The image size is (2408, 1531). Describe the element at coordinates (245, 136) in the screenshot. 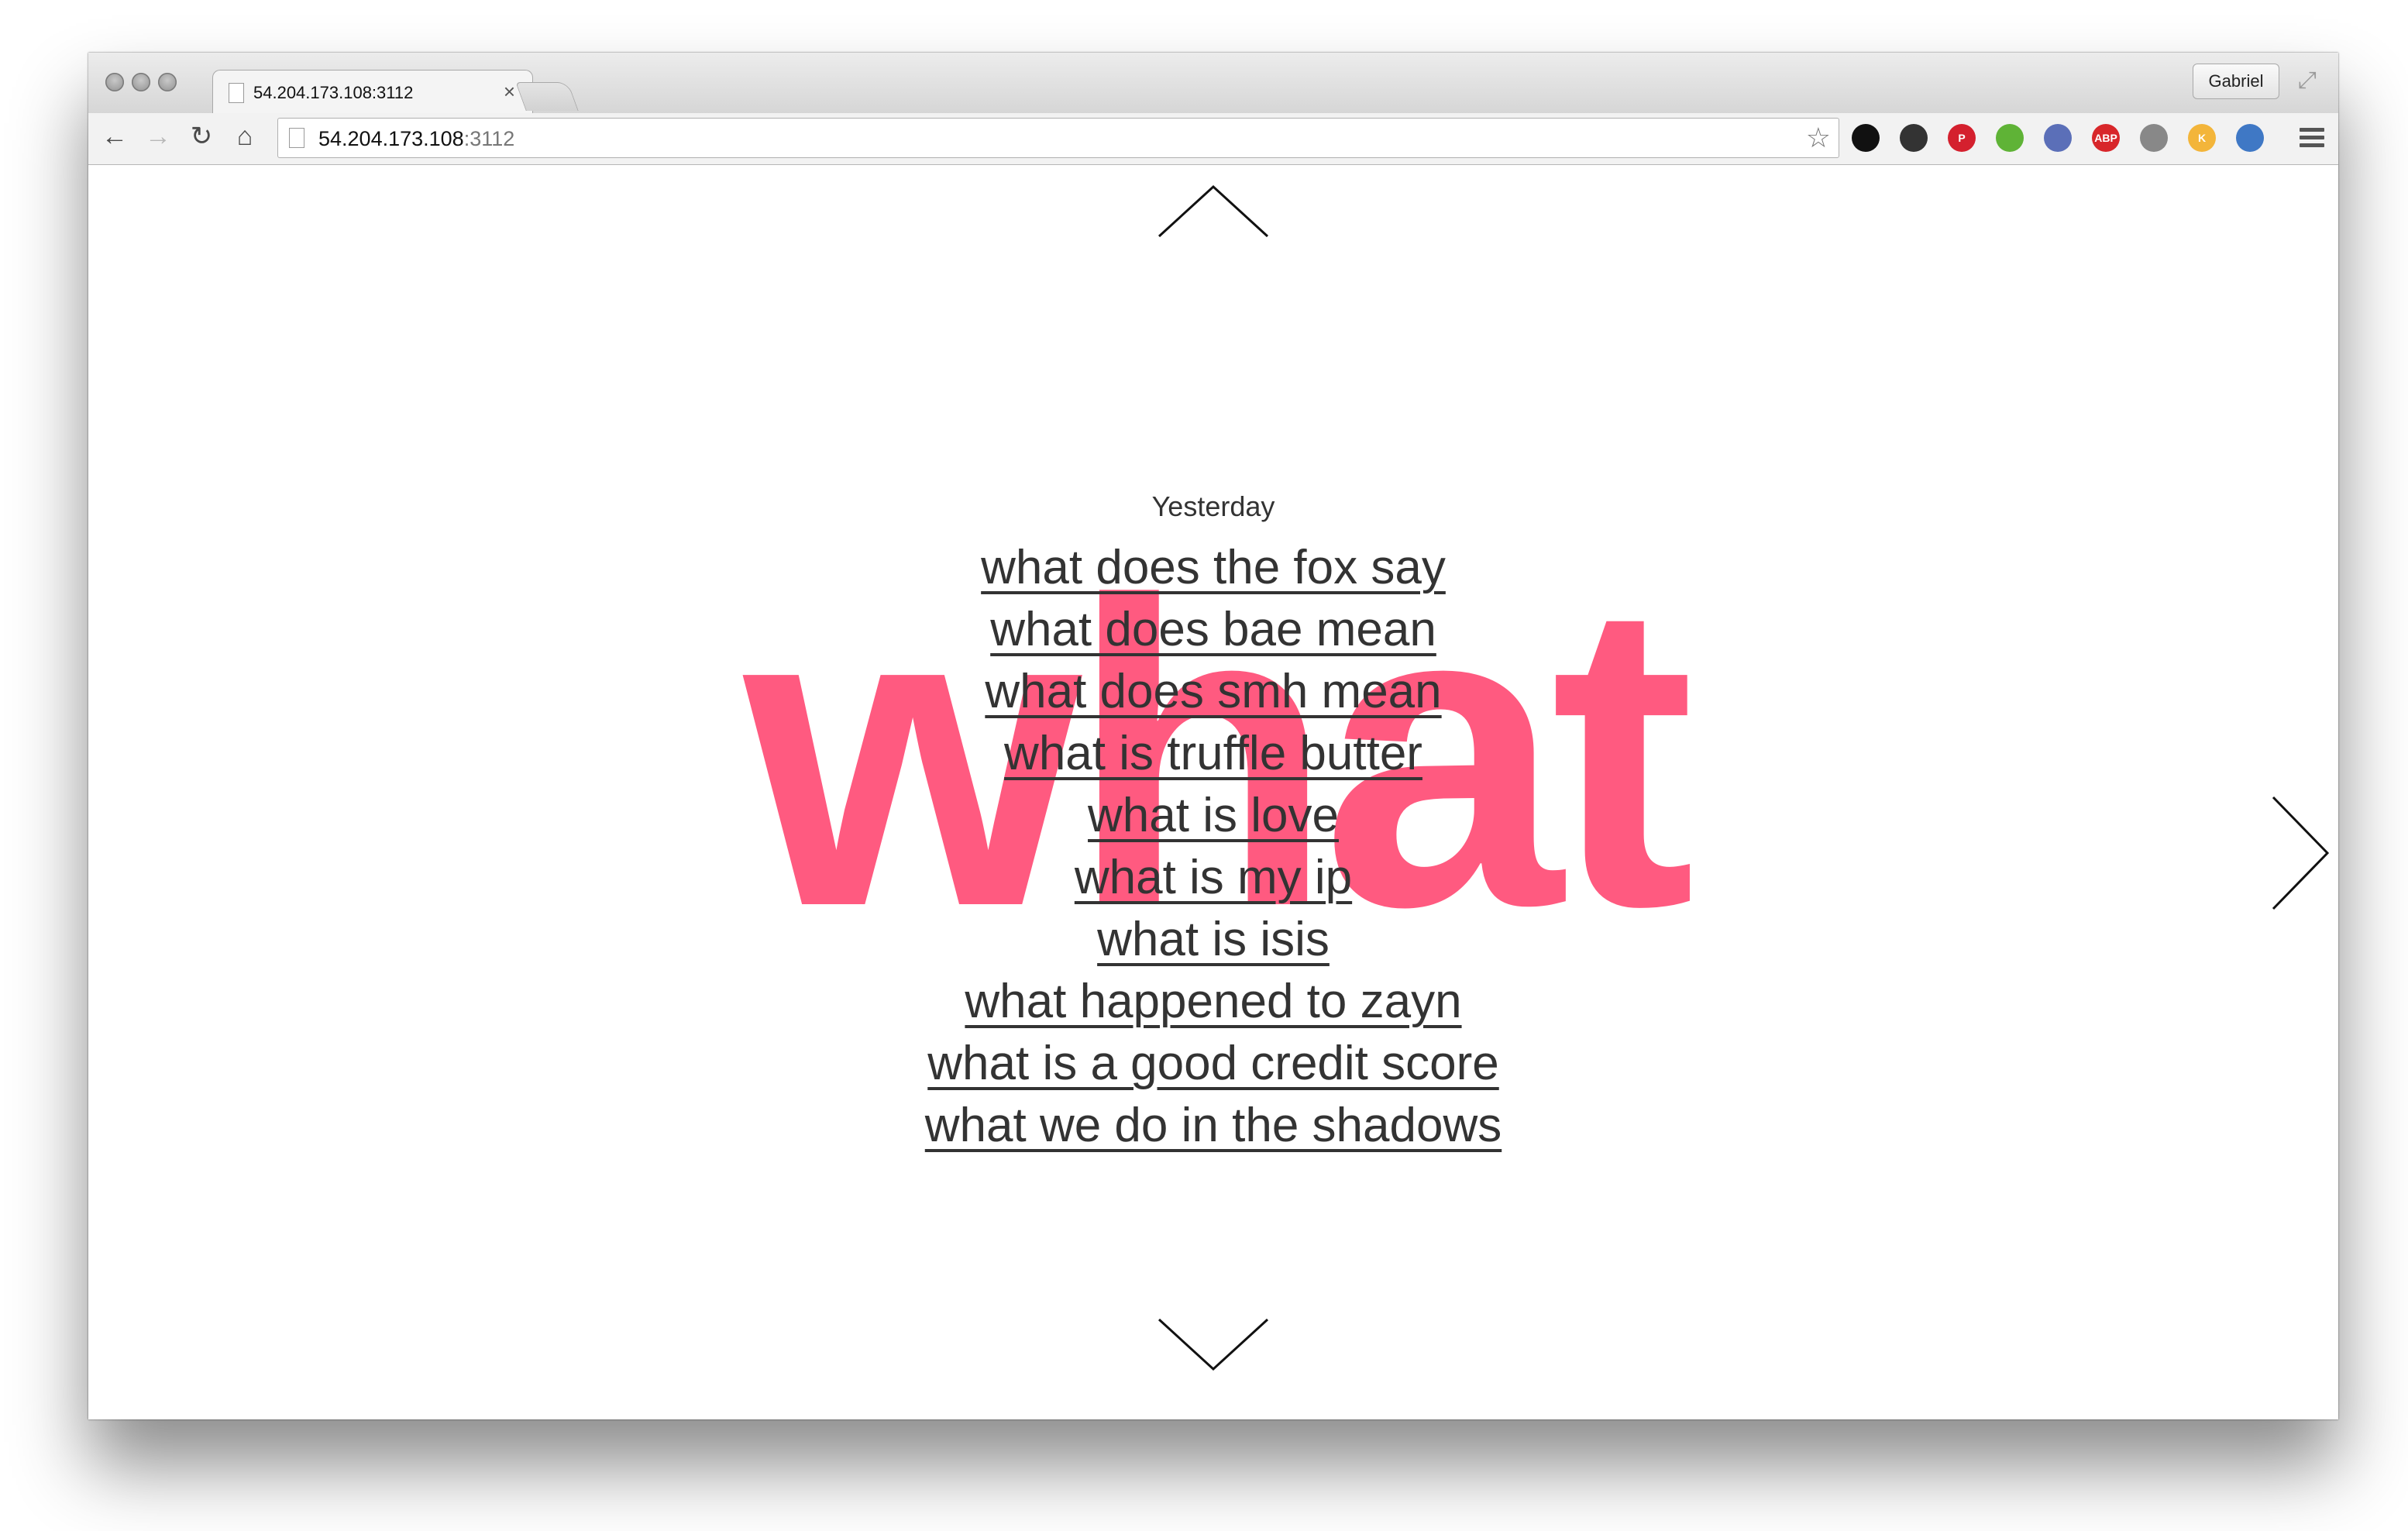

I see `home-icon: ⌂` at that location.